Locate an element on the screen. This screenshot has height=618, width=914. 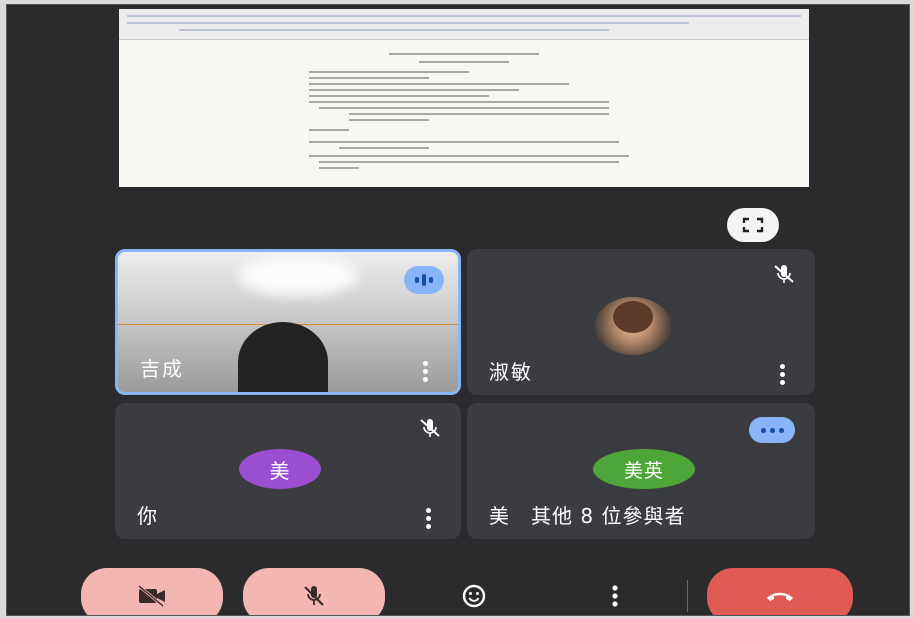
avatar: 美 is located at coordinates (280, 469).